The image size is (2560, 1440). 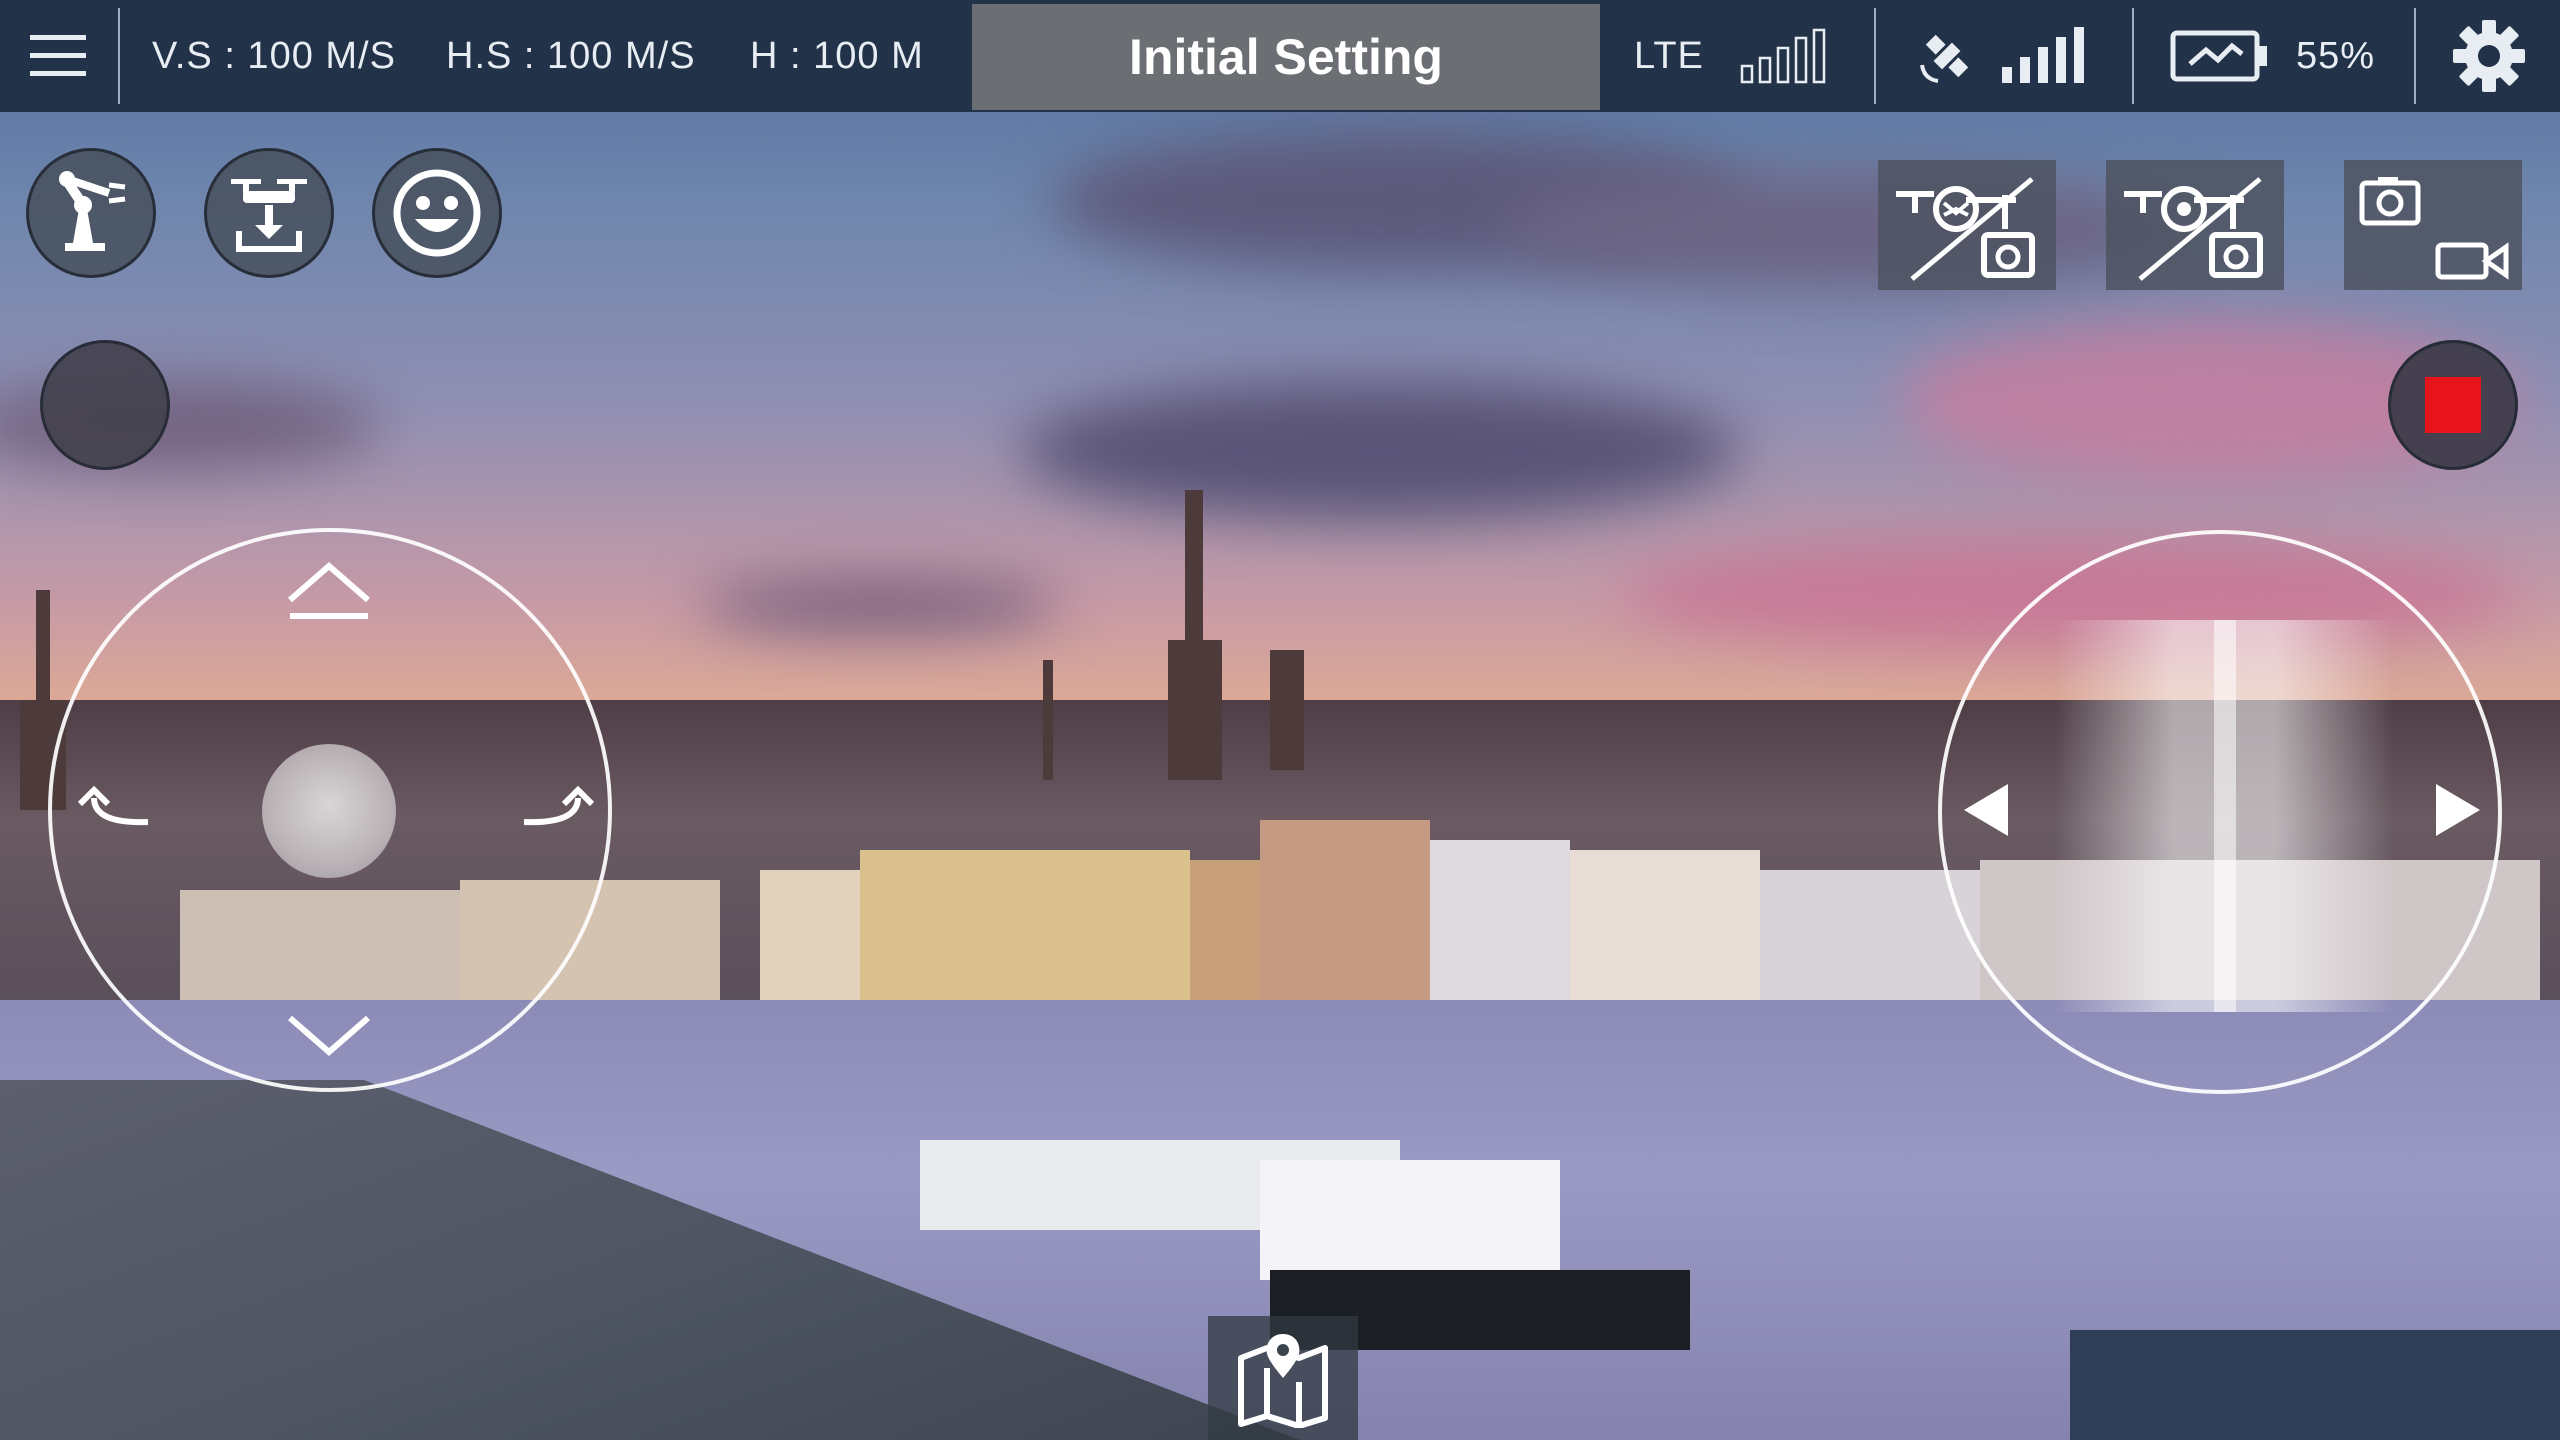 I want to click on chevron-down-icon, so click(x=329, y=1035).